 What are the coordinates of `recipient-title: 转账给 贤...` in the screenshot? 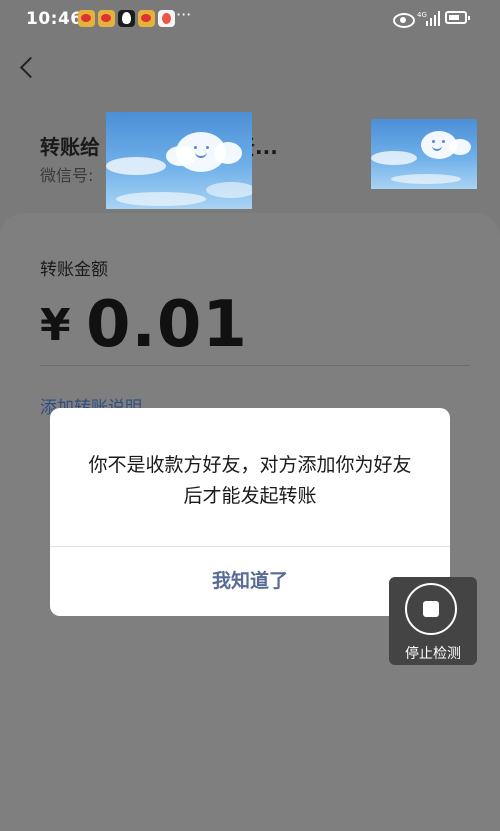 It's located at (159, 145).